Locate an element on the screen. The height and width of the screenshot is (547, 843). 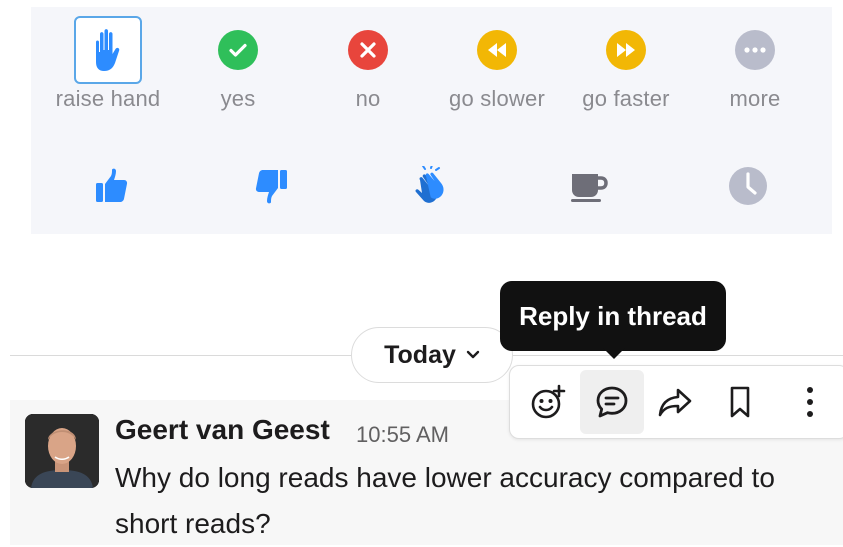
day-divider-button: Today is located at coordinates (432, 355).